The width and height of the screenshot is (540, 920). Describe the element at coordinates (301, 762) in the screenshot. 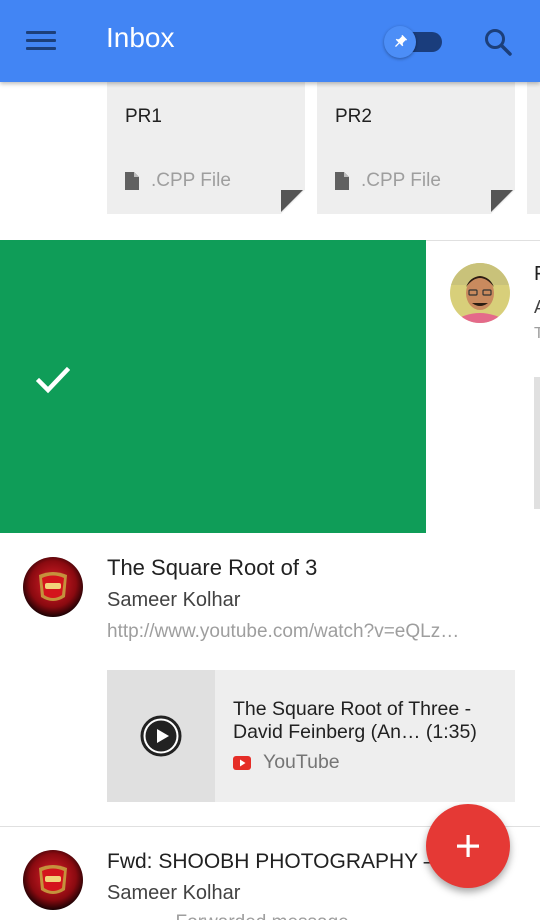

I see `video-source-label: YouTube` at that location.